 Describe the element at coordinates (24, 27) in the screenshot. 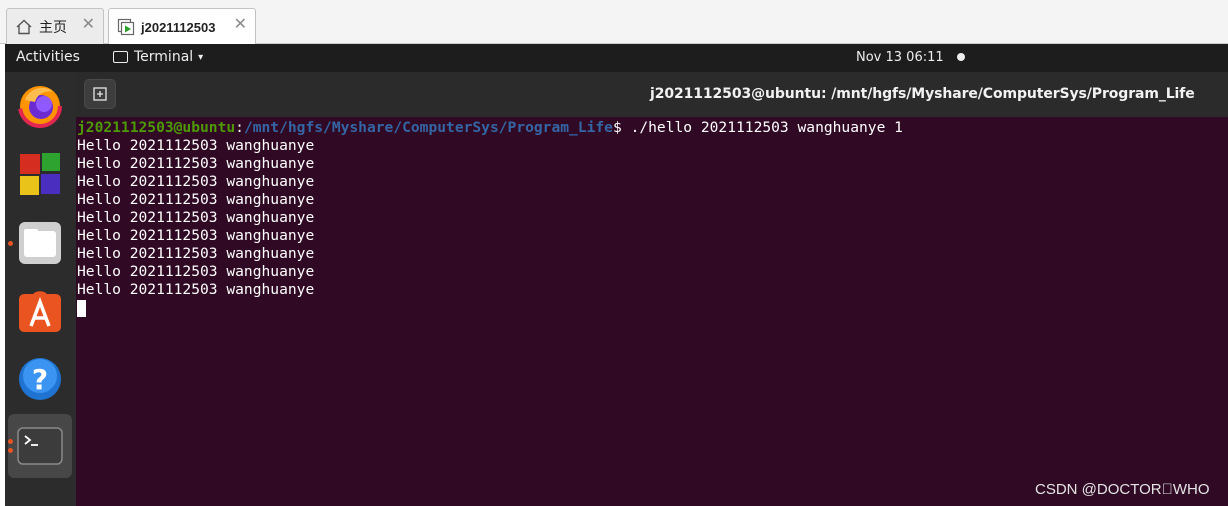

I see `home-icon` at that location.